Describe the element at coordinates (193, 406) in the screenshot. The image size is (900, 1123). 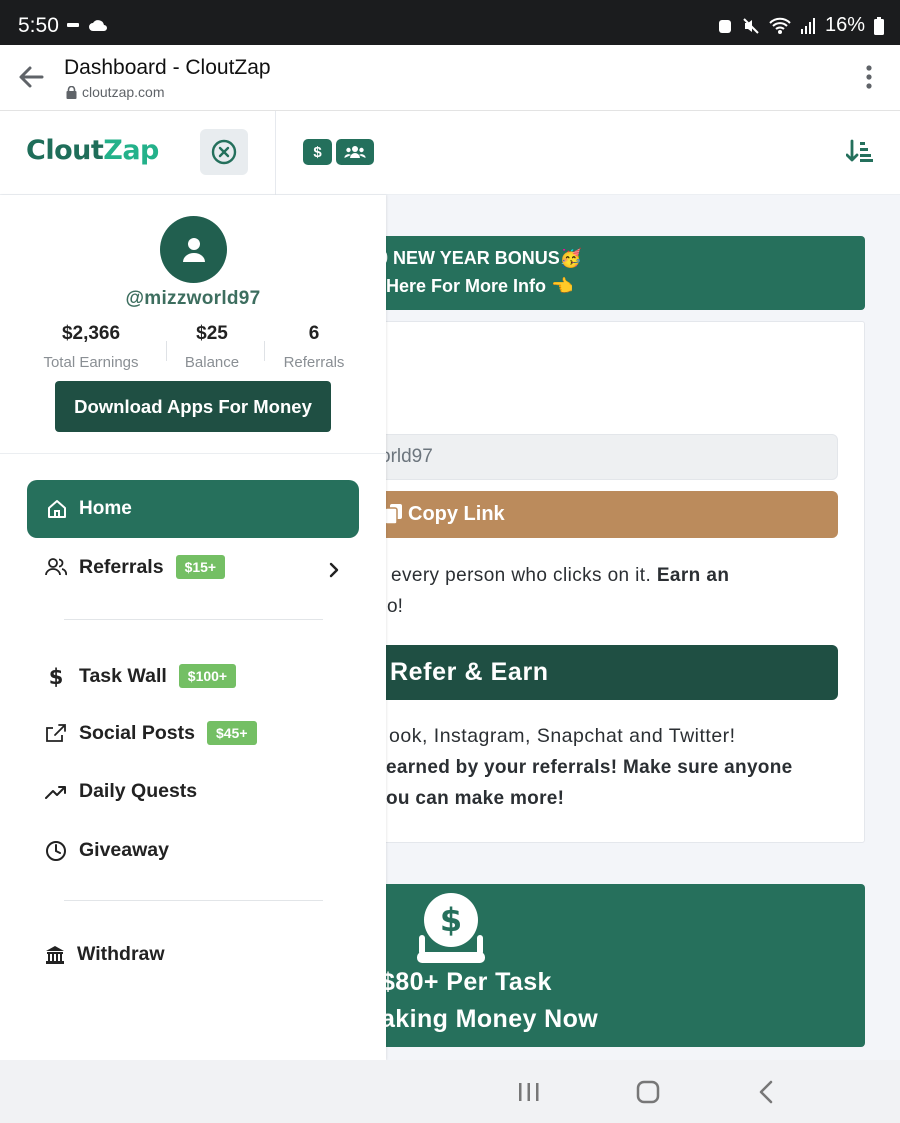
I see `download-apps-button: Download Apps For Money` at that location.